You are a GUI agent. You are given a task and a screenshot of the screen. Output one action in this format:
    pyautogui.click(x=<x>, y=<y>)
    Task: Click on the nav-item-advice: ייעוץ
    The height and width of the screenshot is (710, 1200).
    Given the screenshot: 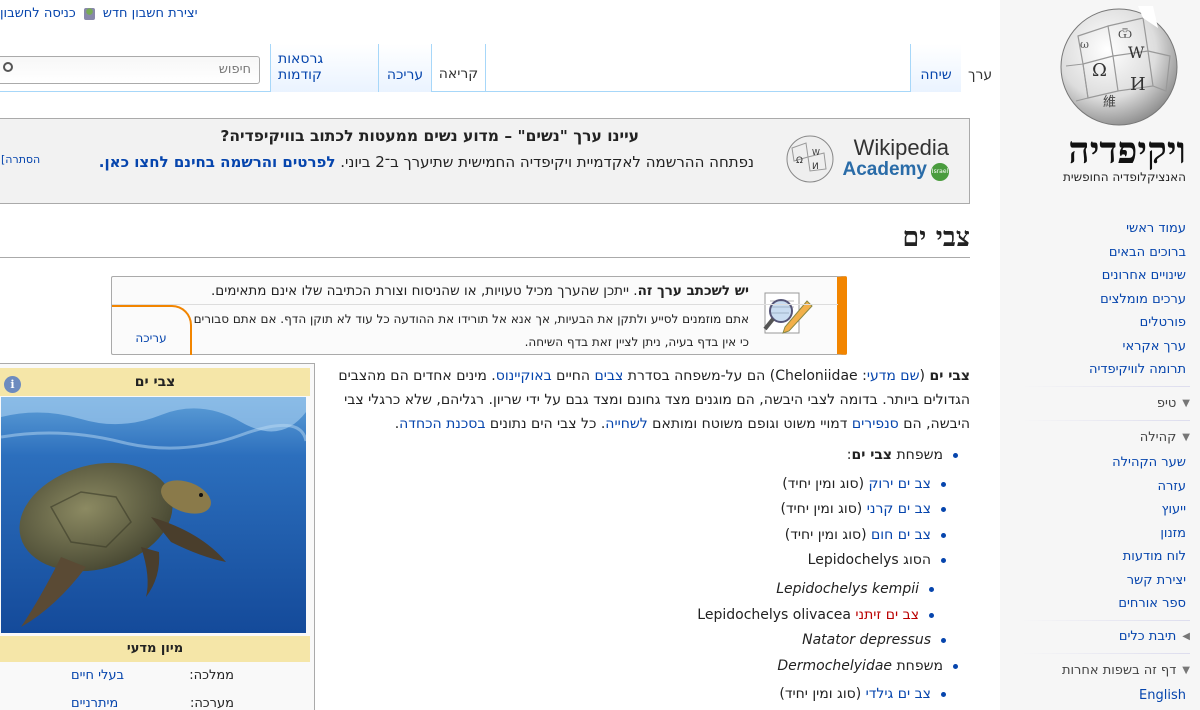 What is the action you would take?
    pyautogui.click(x=1101, y=510)
    